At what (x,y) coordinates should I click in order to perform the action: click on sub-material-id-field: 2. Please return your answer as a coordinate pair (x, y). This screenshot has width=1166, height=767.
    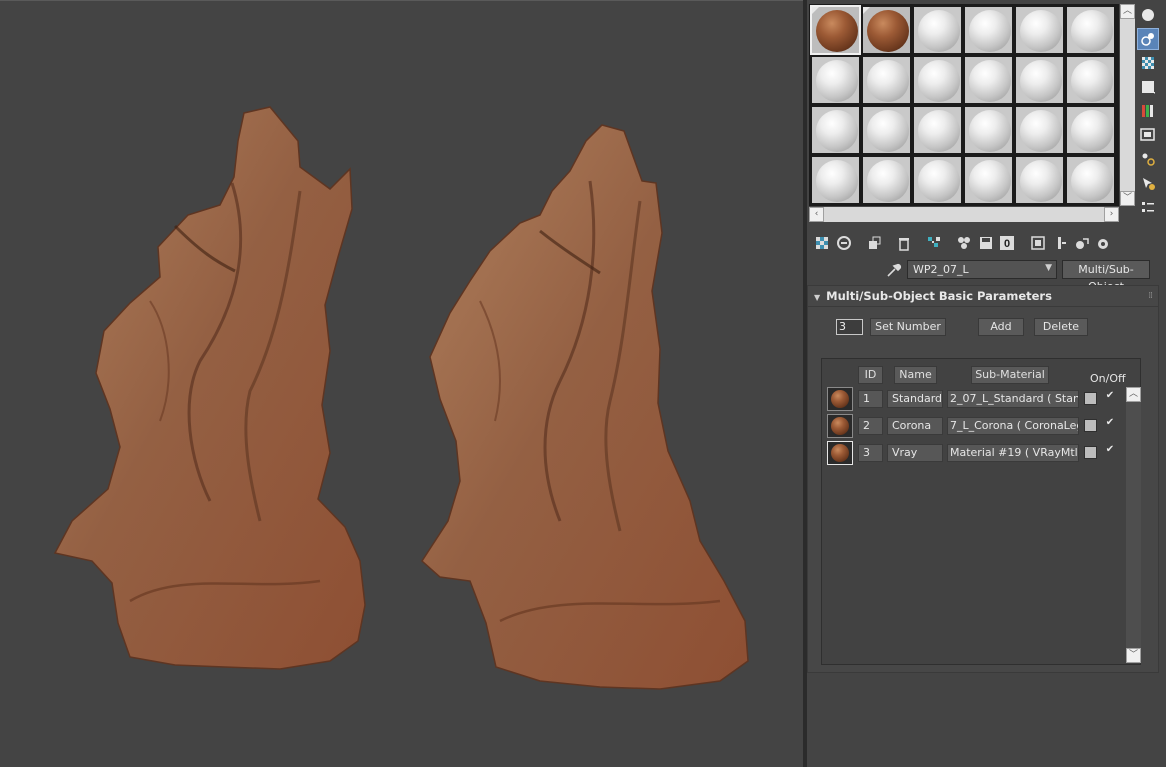
    Looking at the image, I should click on (870, 426).